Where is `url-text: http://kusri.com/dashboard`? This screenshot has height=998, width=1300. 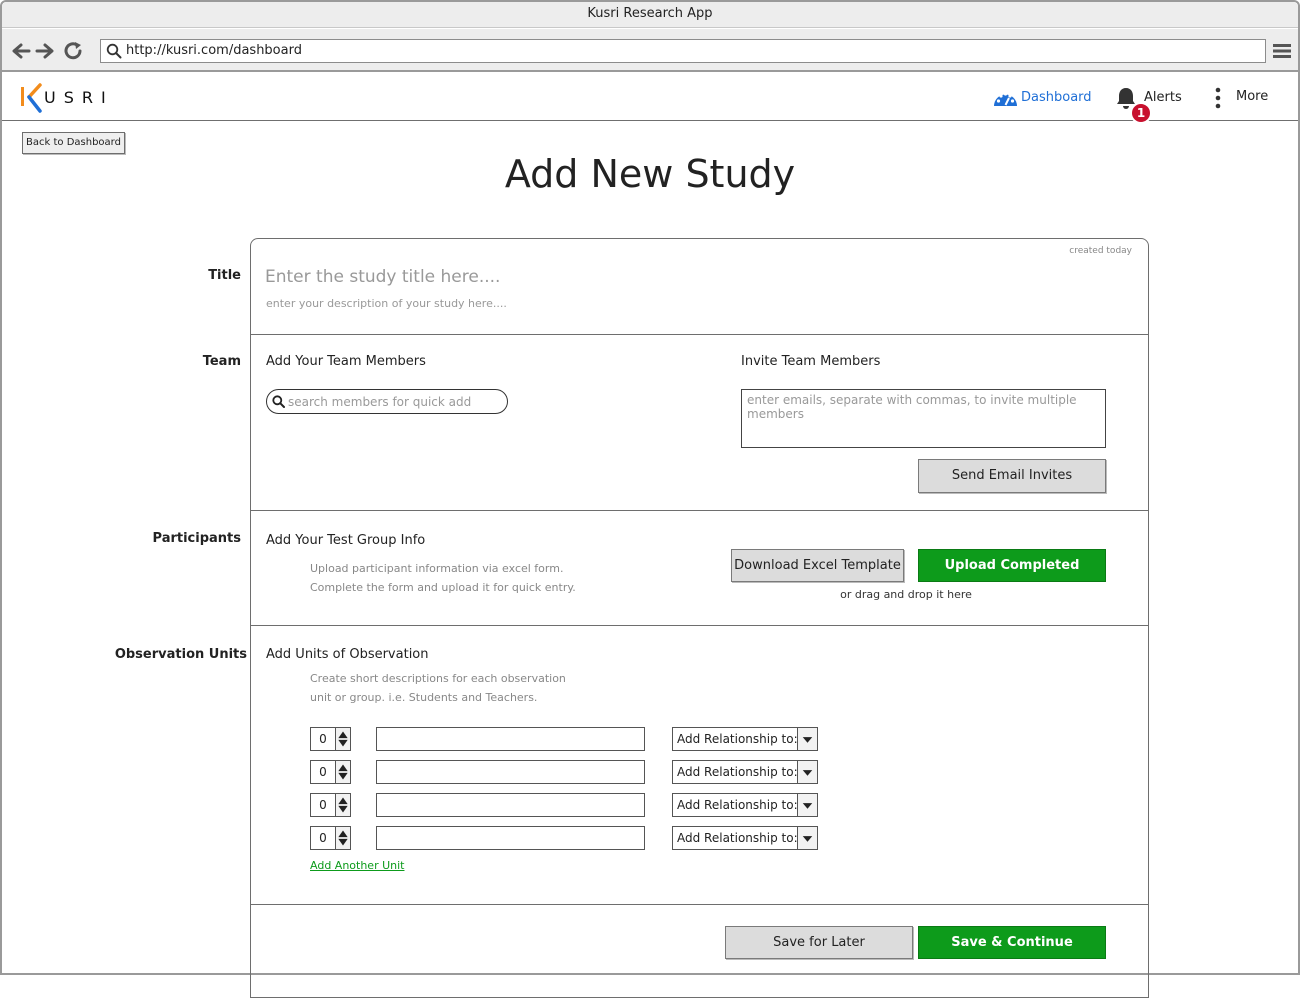 url-text: http://kusri.com/dashboard is located at coordinates (214, 50).